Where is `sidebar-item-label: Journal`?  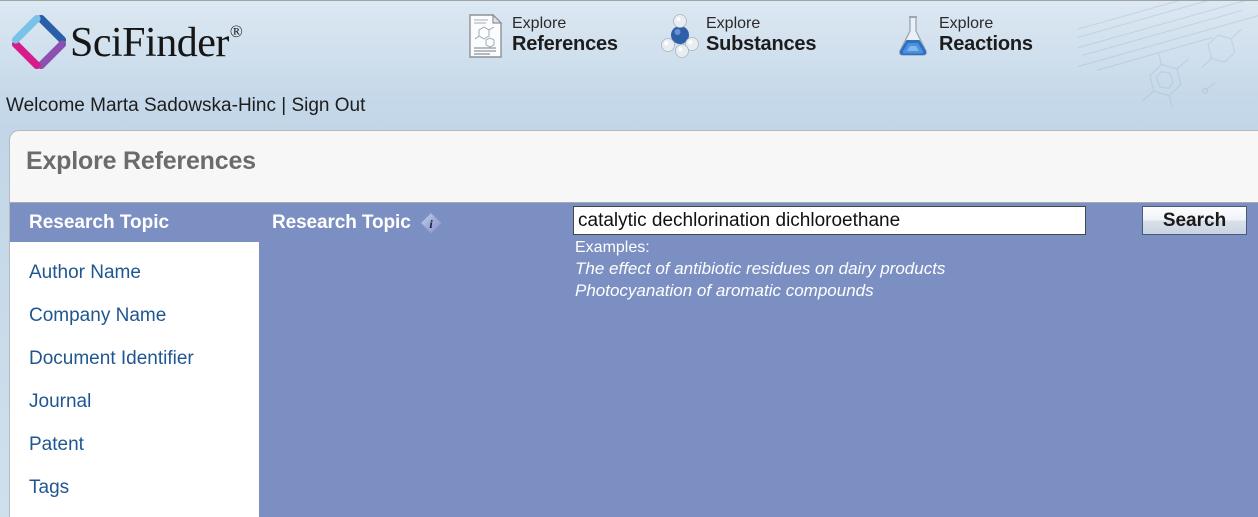
sidebar-item-label: Journal is located at coordinates (60, 401).